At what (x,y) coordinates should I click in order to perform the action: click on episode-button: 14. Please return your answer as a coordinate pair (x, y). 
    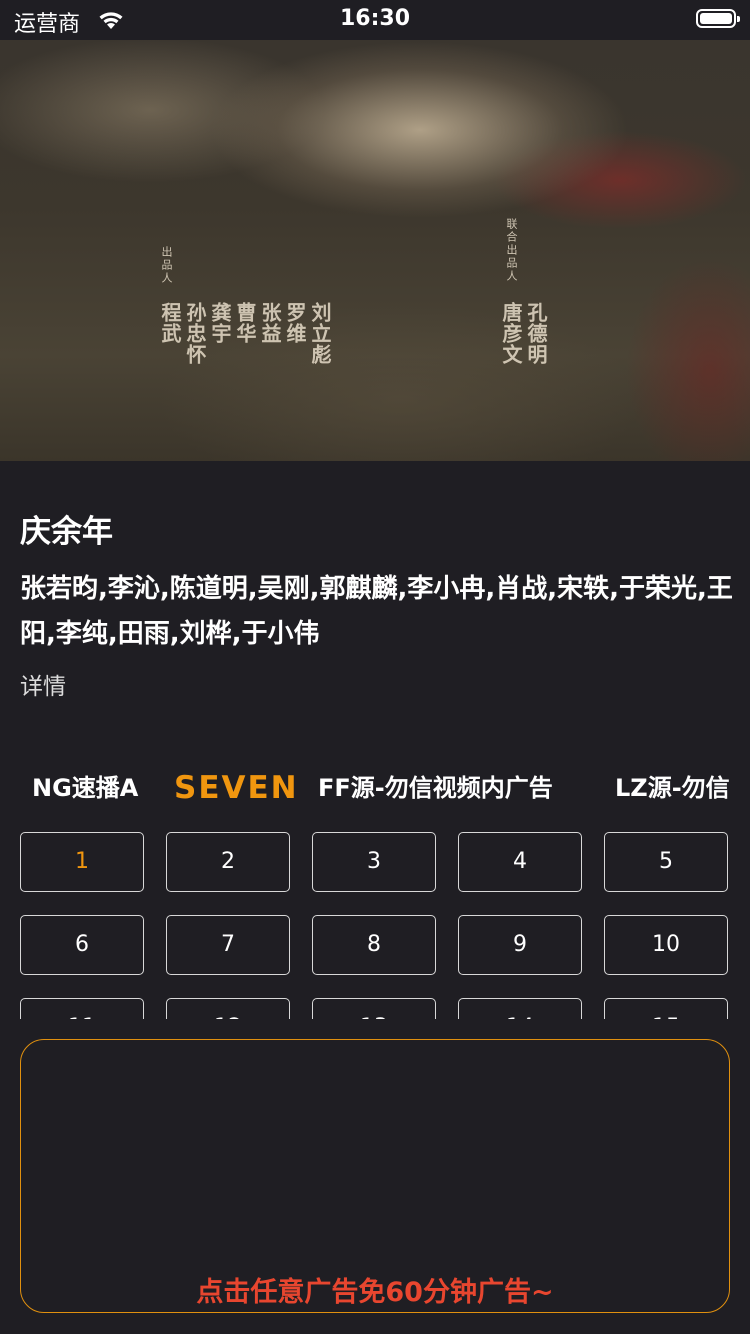
    Looking at the image, I should click on (520, 1008).